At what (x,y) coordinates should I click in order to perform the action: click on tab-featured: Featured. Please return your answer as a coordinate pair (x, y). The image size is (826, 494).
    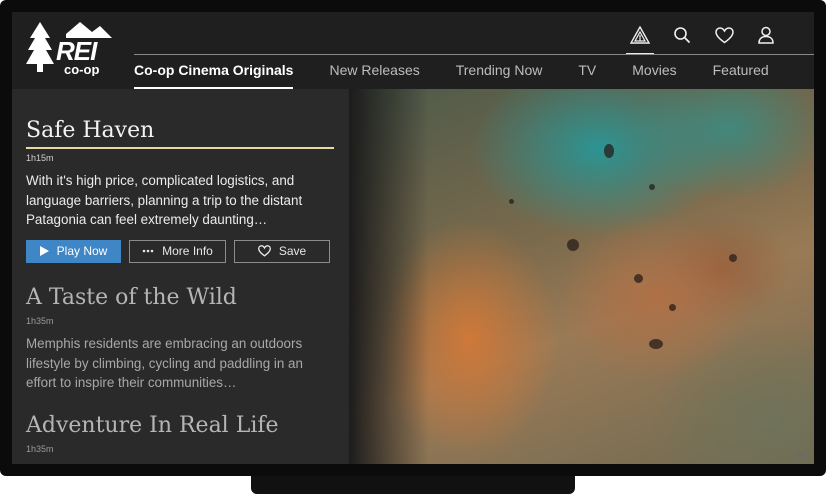
    Looking at the image, I should click on (741, 76).